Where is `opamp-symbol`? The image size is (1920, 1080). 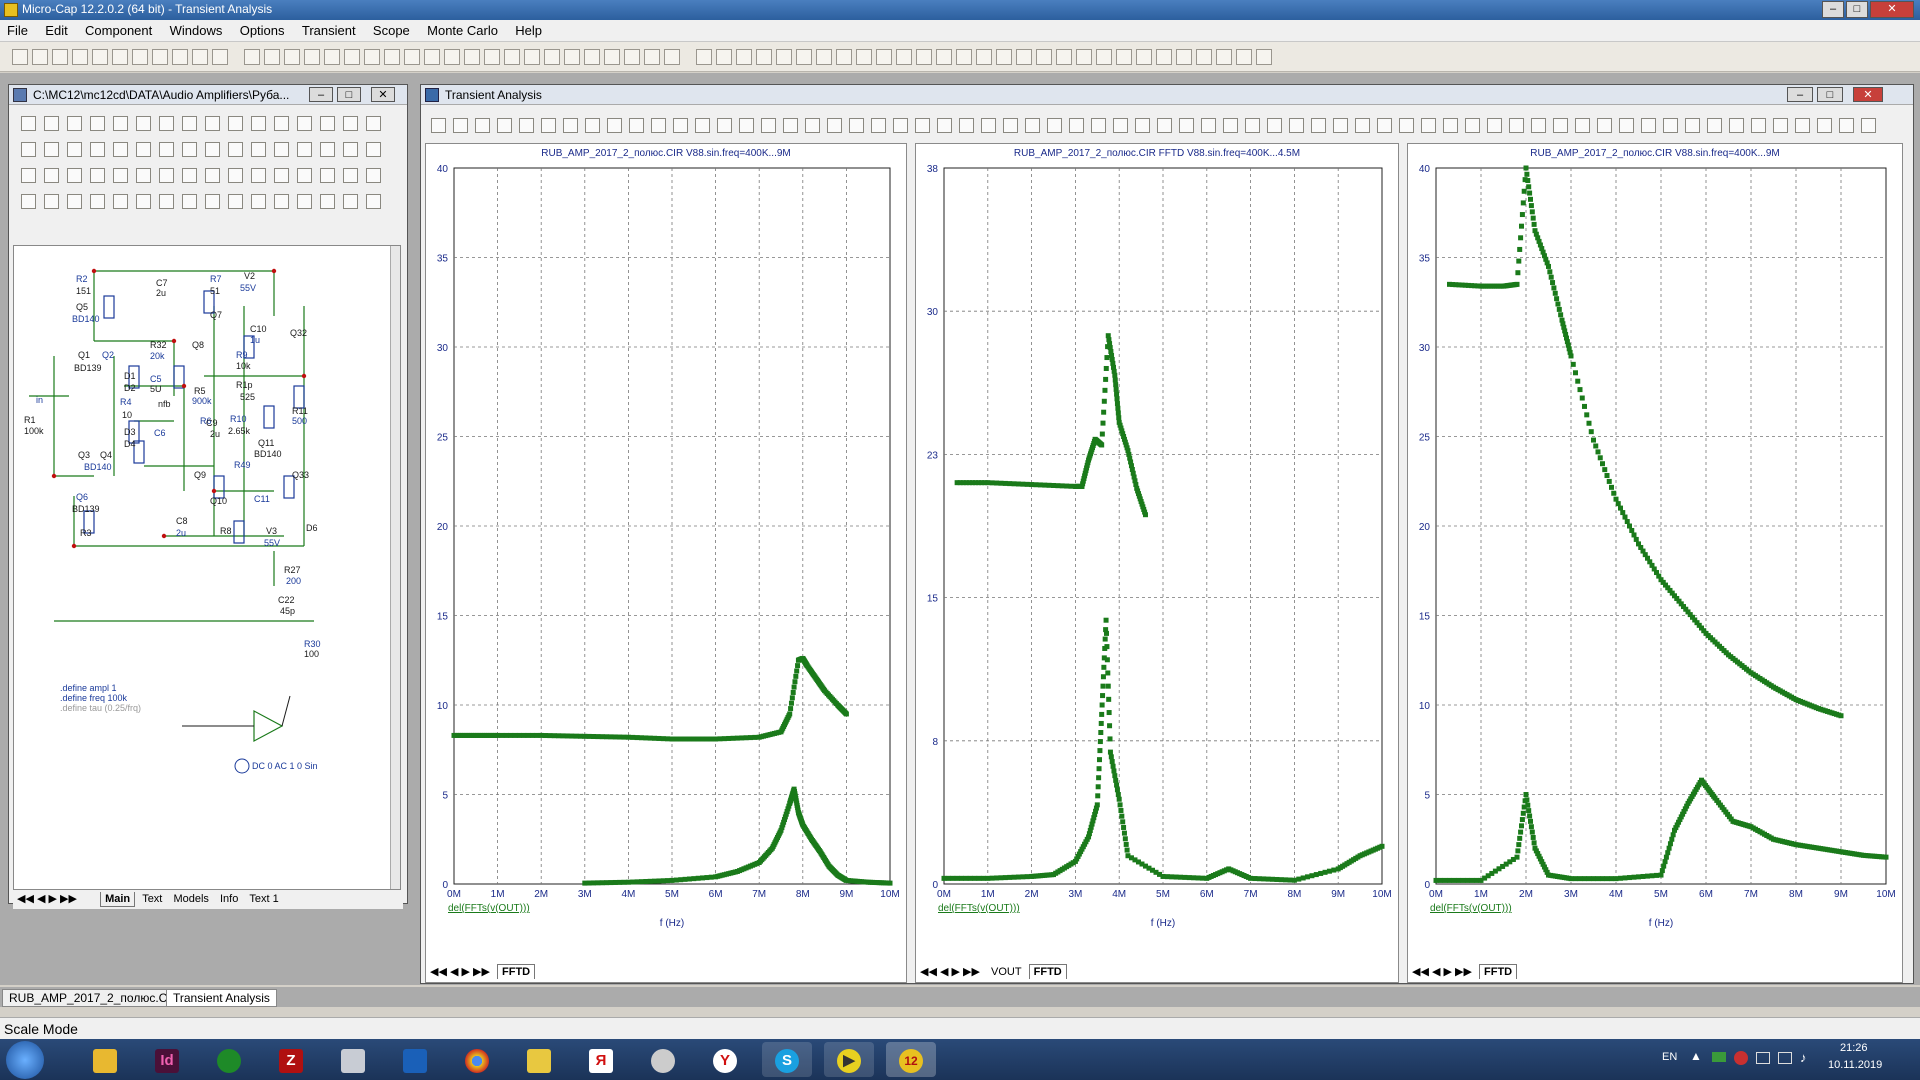
opamp-symbol is located at coordinates (268, 726).